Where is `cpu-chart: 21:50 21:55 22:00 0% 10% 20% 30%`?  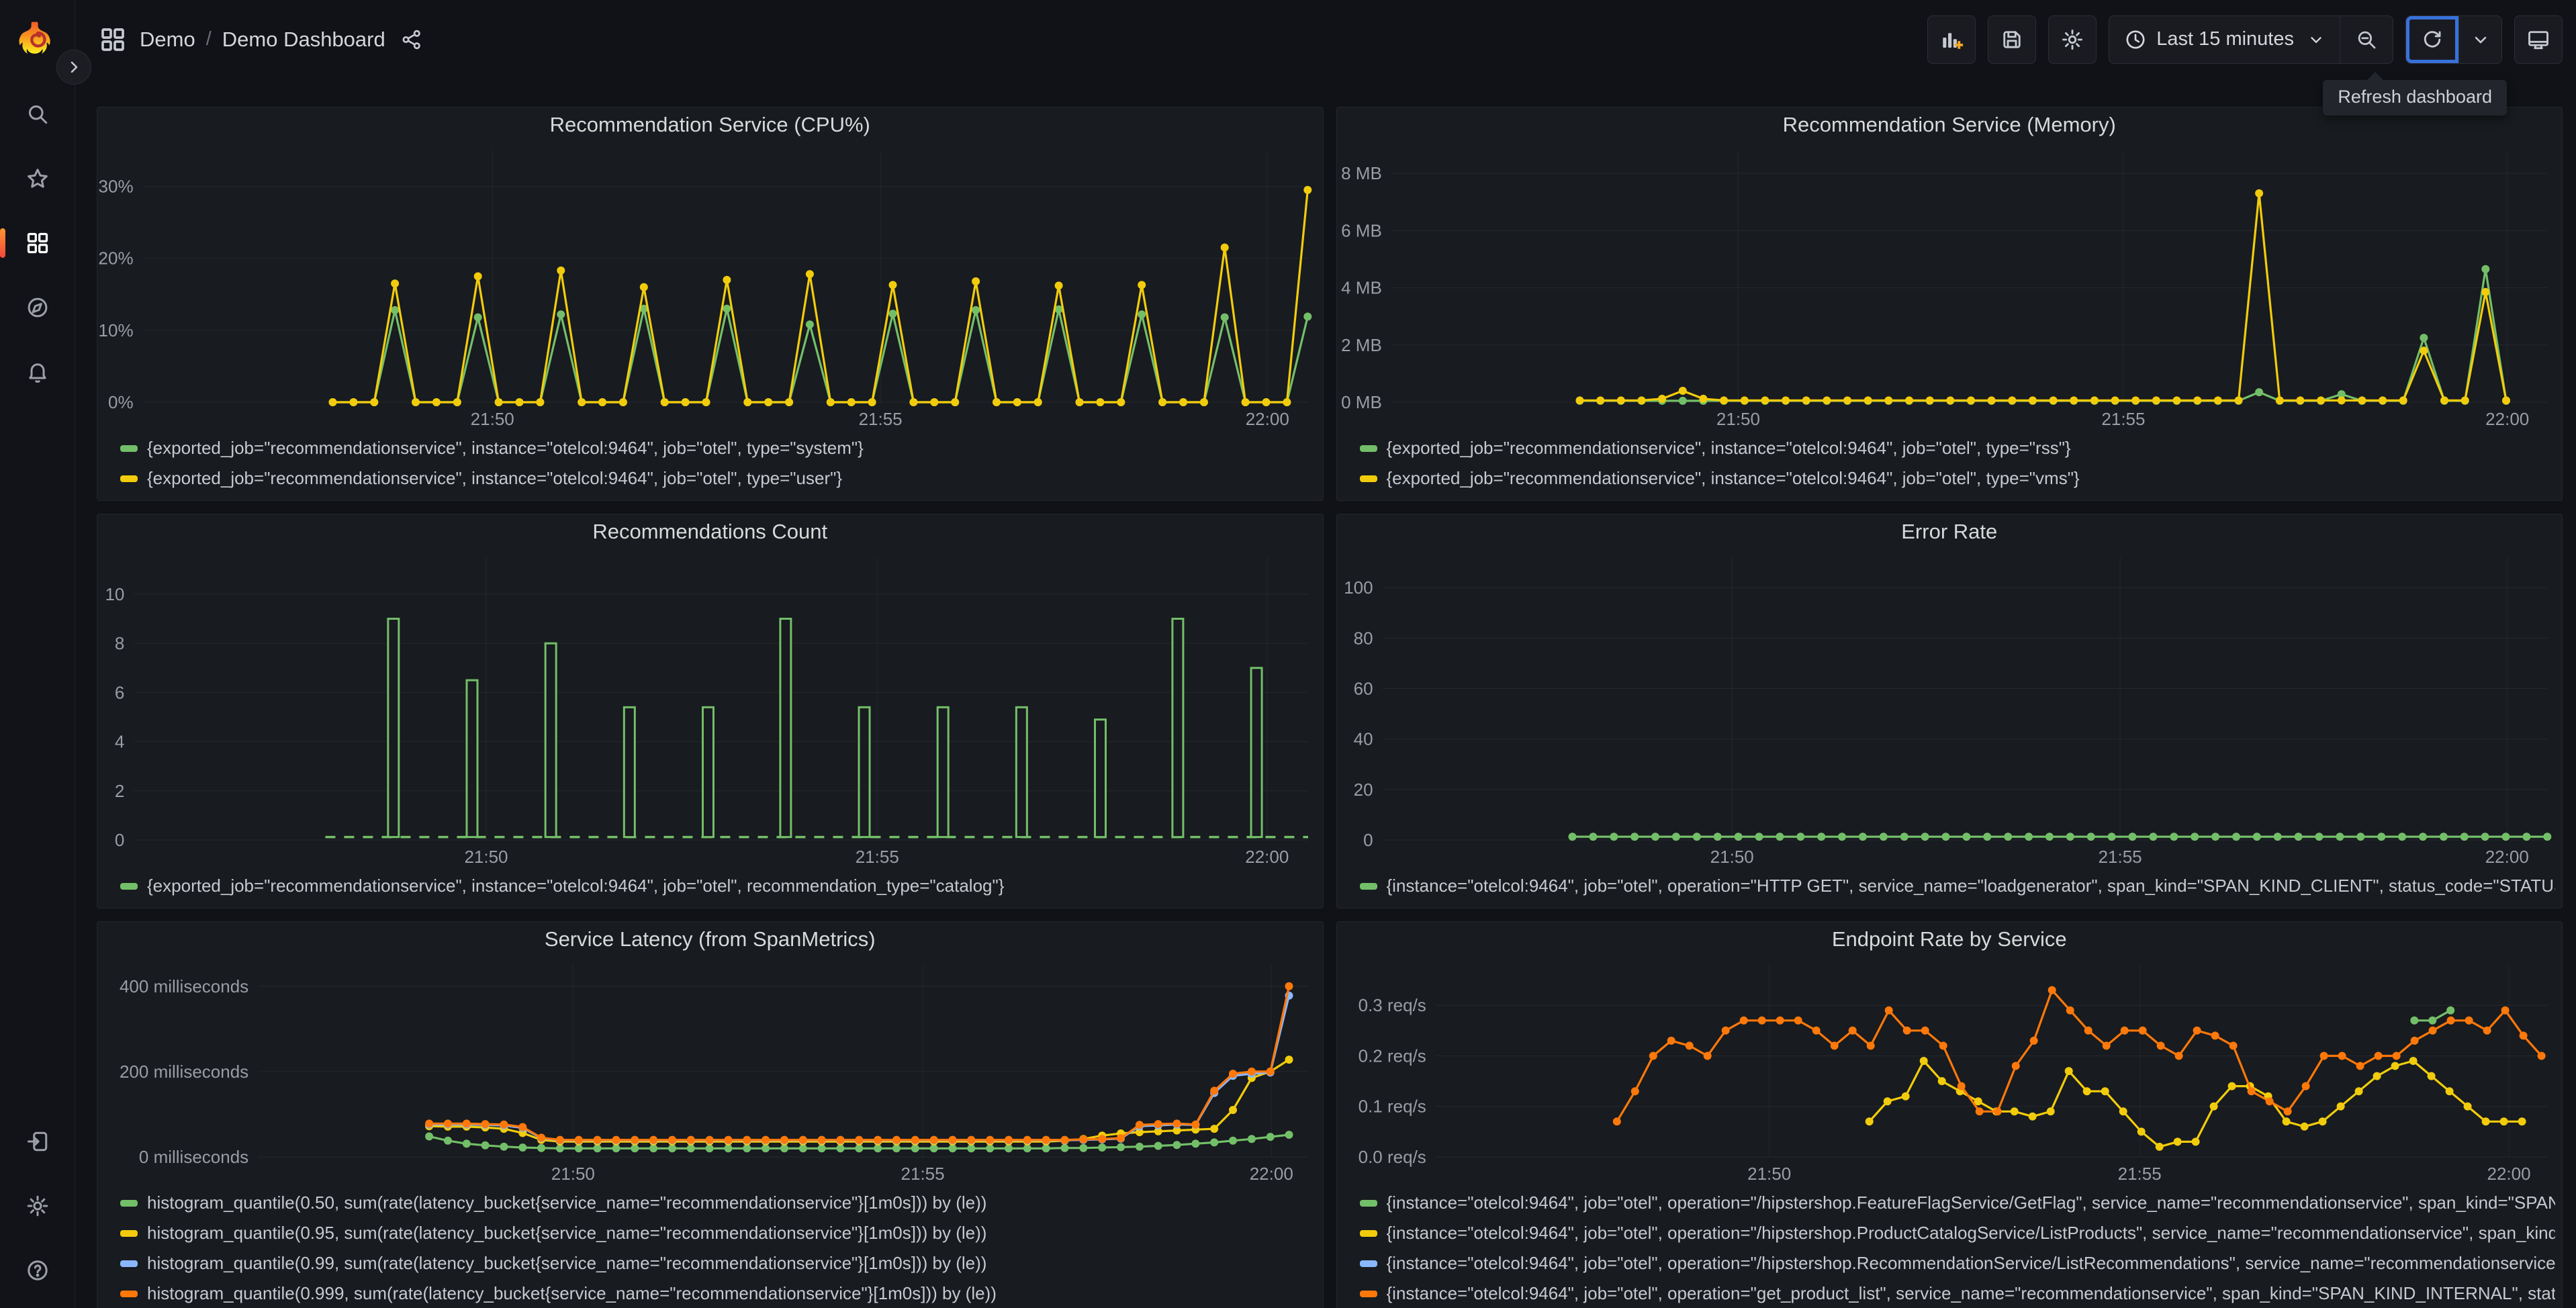
cpu-chart: 21:50 21:55 22:00 0% 10% 20% 30% is located at coordinates (710, 286).